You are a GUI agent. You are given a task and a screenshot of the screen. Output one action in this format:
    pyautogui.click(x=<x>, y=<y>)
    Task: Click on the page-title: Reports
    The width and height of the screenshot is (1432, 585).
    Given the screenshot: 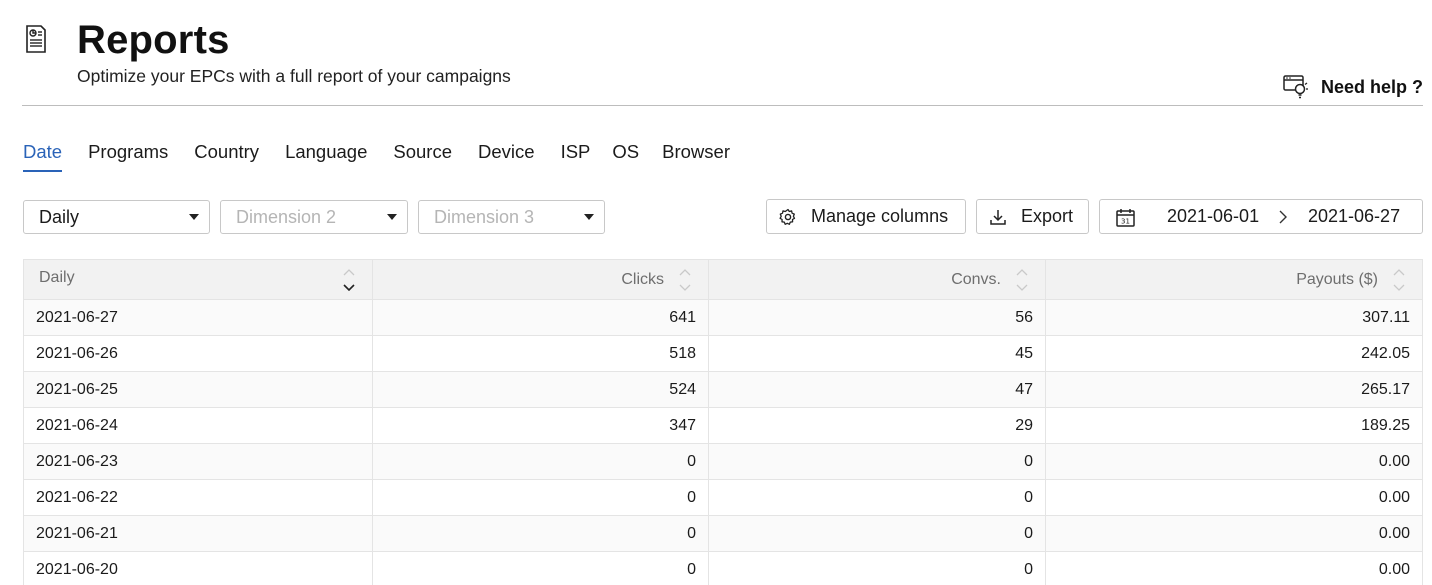 What is the action you would take?
    pyautogui.click(x=153, y=40)
    